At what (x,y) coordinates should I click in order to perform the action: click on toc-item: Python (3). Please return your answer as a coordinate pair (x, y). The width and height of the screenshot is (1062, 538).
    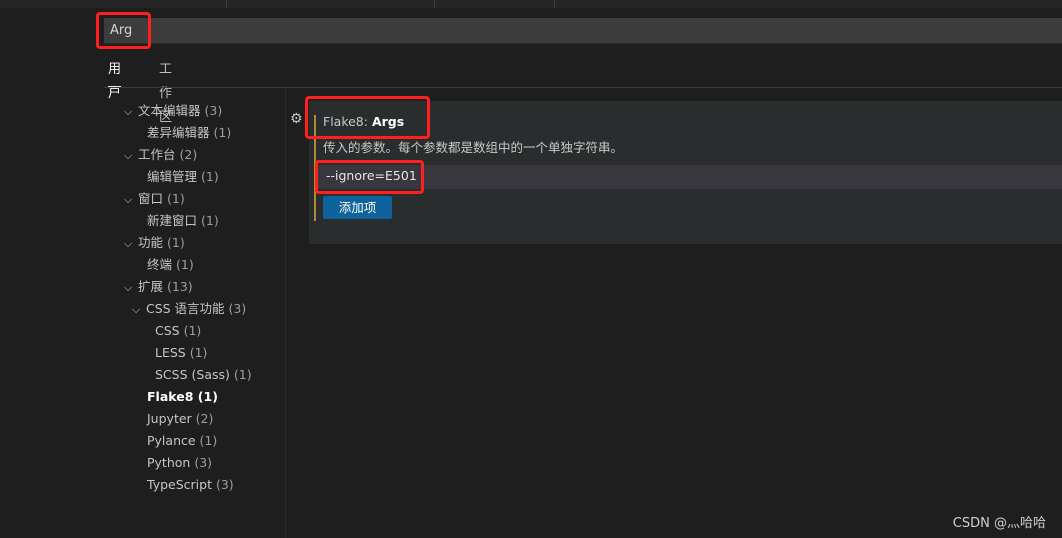
    Looking at the image, I should click on (179, 463).